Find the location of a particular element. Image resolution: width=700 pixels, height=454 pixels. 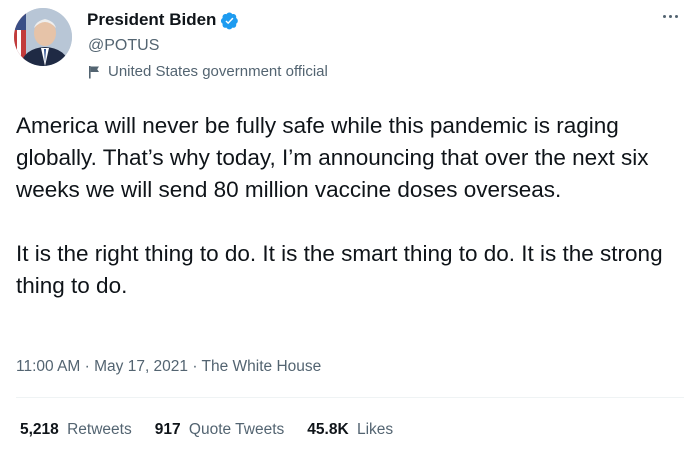

divider is located at coordinates (350, 397).